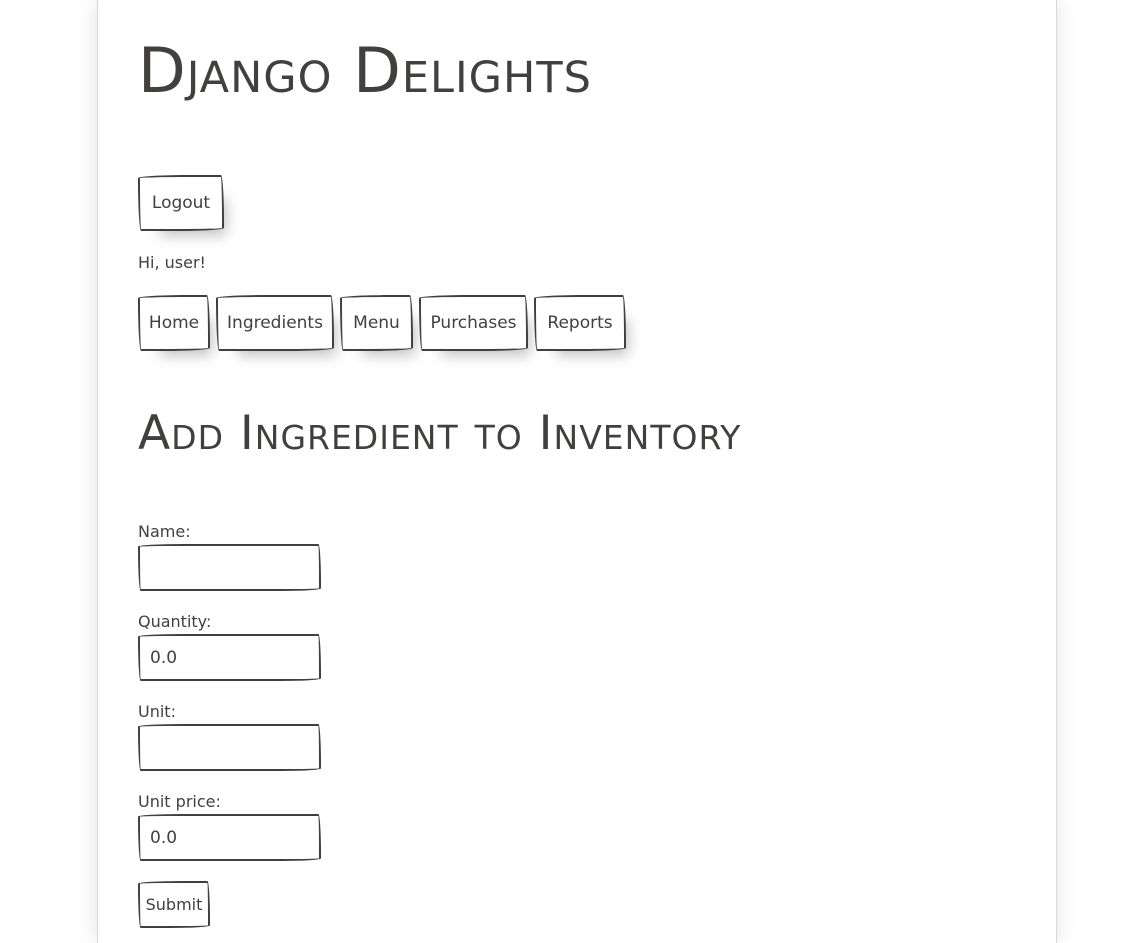 The height and width of the screenshot is (943, 1133). Describe the element at coordinates (229, 837) in the screenshot. I see `unit-price-input` at that location.